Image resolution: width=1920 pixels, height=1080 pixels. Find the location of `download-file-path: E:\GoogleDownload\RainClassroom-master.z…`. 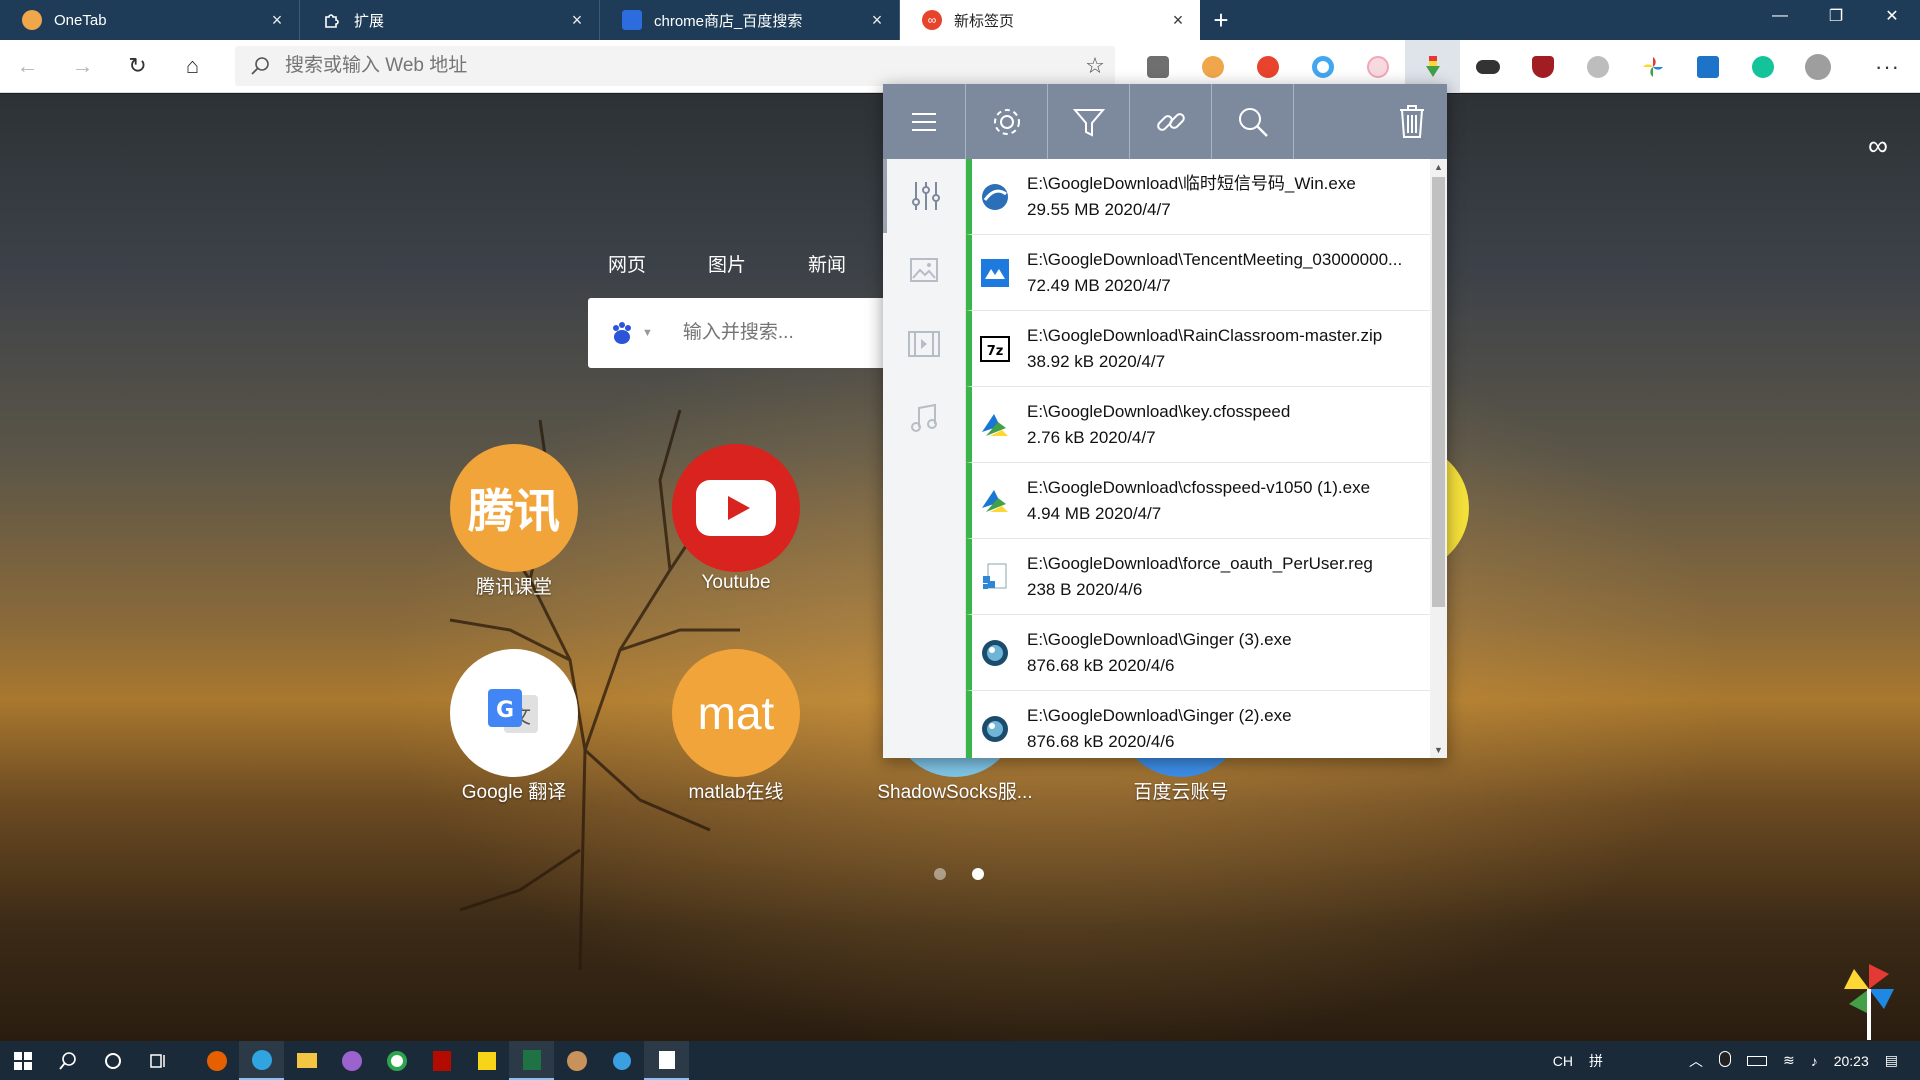

download-file-path: E:\GoogleDownload\RainClassroom-master.z… is located at coordinates (1205, 335).